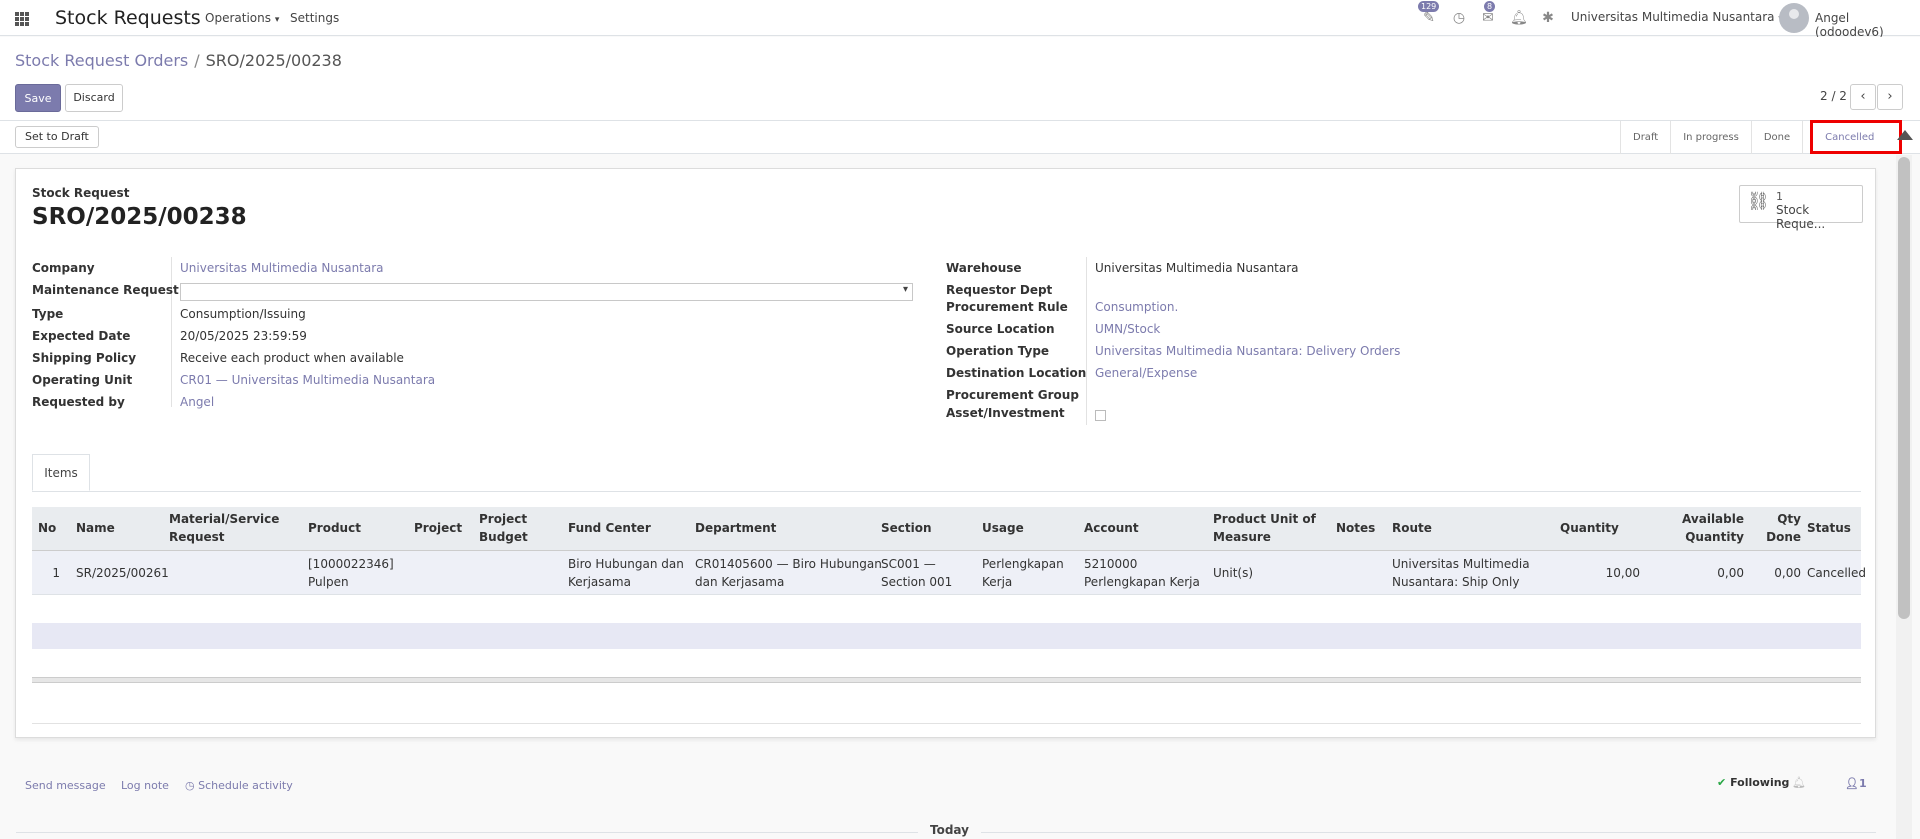  Describe the element at coordinates (997, 582) in the screenshot. I see `cell-usage-line2: Kerja` at that location.